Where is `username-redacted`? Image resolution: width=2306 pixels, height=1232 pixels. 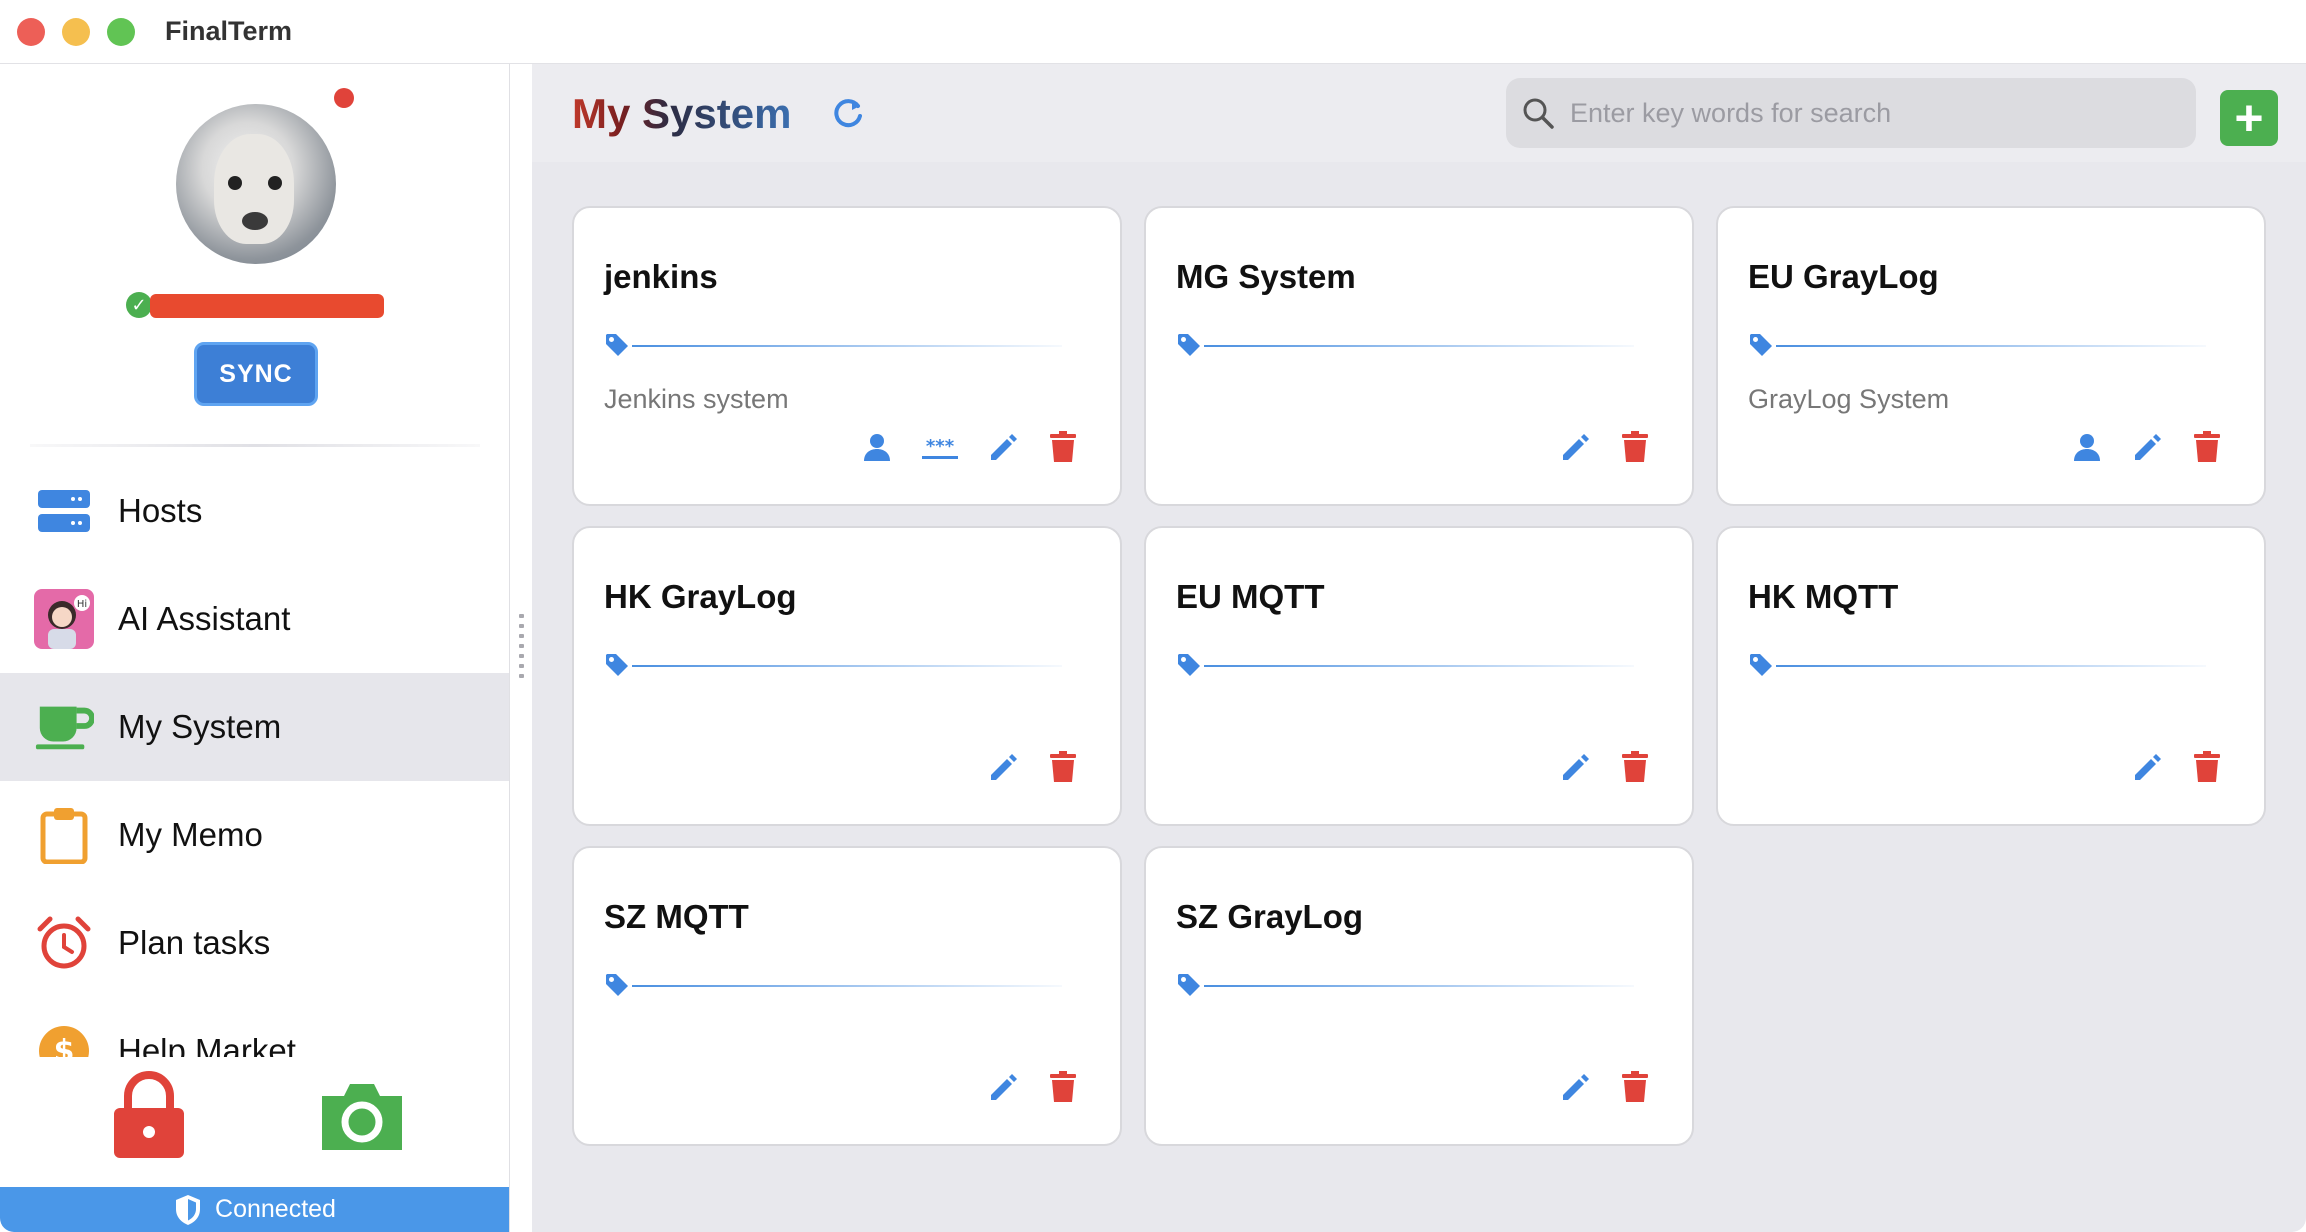
username-redacted is located at coordinates (267, 306).